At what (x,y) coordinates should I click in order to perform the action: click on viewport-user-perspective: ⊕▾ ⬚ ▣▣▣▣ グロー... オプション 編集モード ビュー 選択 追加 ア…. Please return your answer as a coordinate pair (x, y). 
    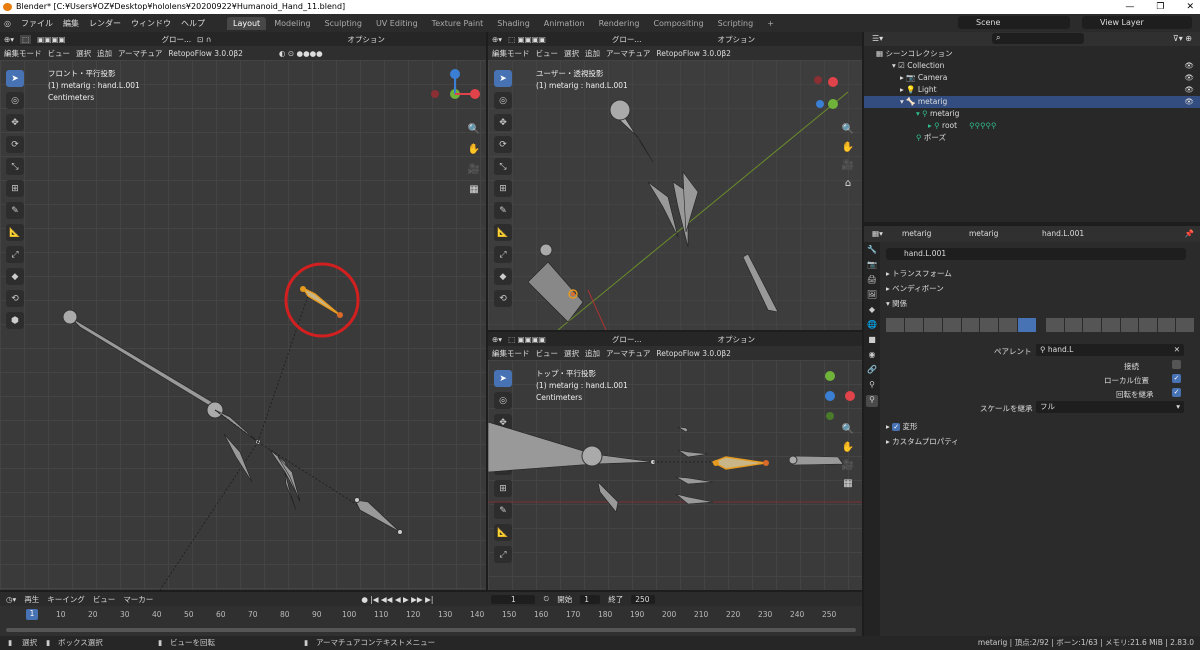
    Looking at the image, I should click on (675, 181).